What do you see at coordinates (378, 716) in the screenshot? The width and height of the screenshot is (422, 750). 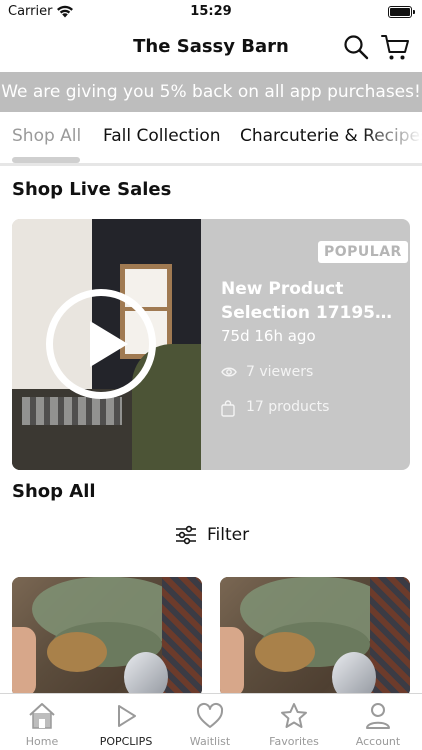 I see `person-icon` at bounding box center [378, 716].